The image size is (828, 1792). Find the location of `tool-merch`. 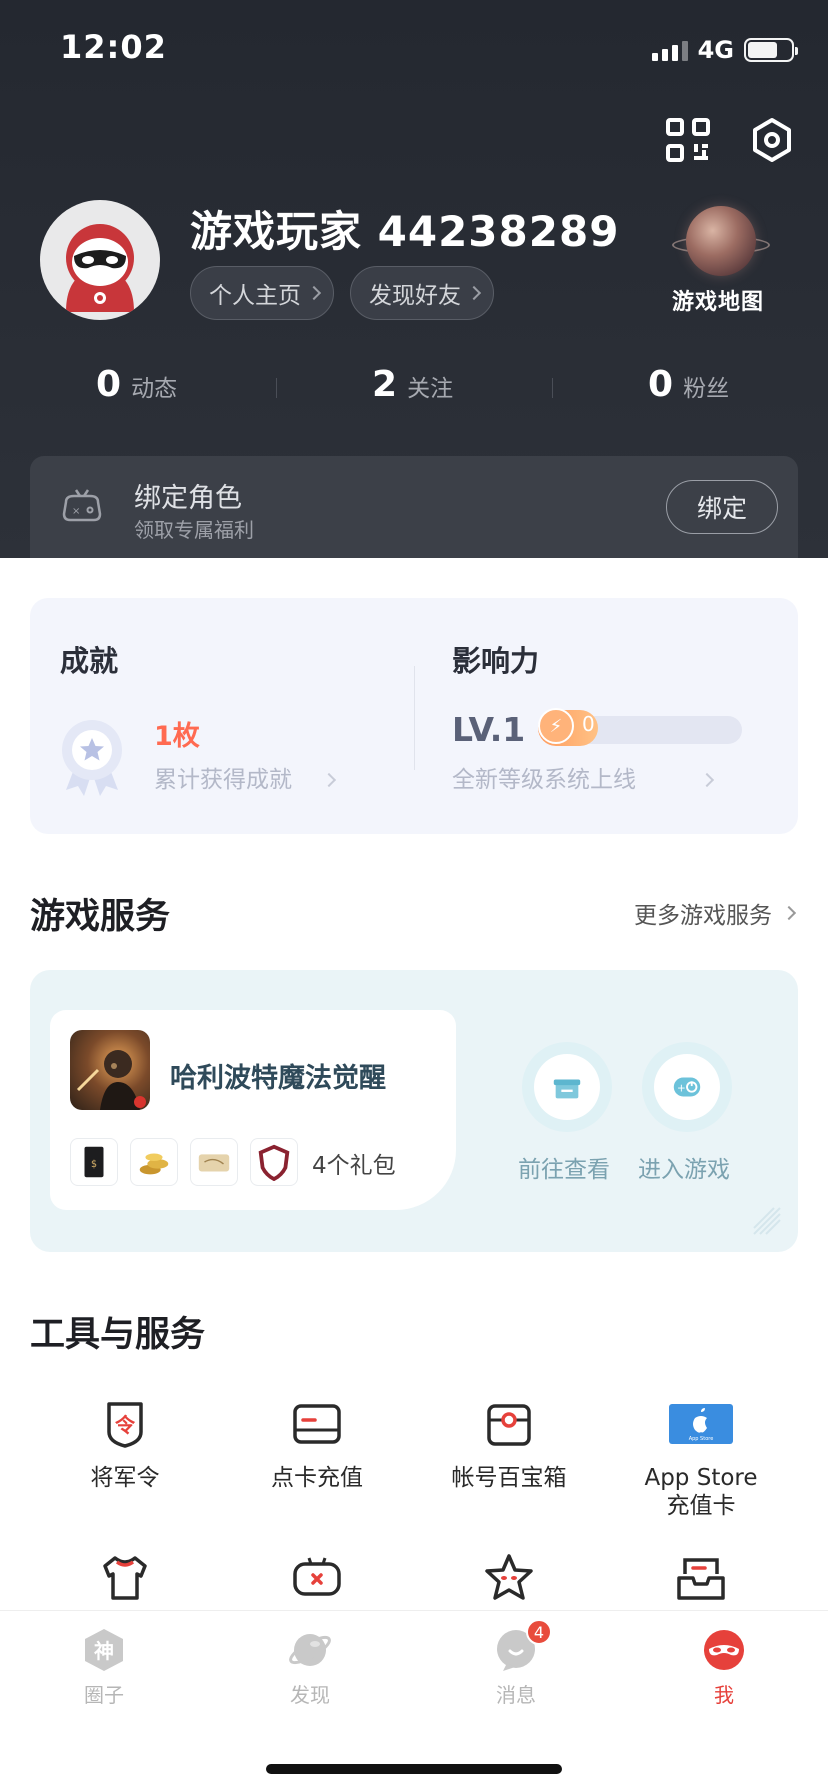

tool-merch is located at coordinates (125, 1578).